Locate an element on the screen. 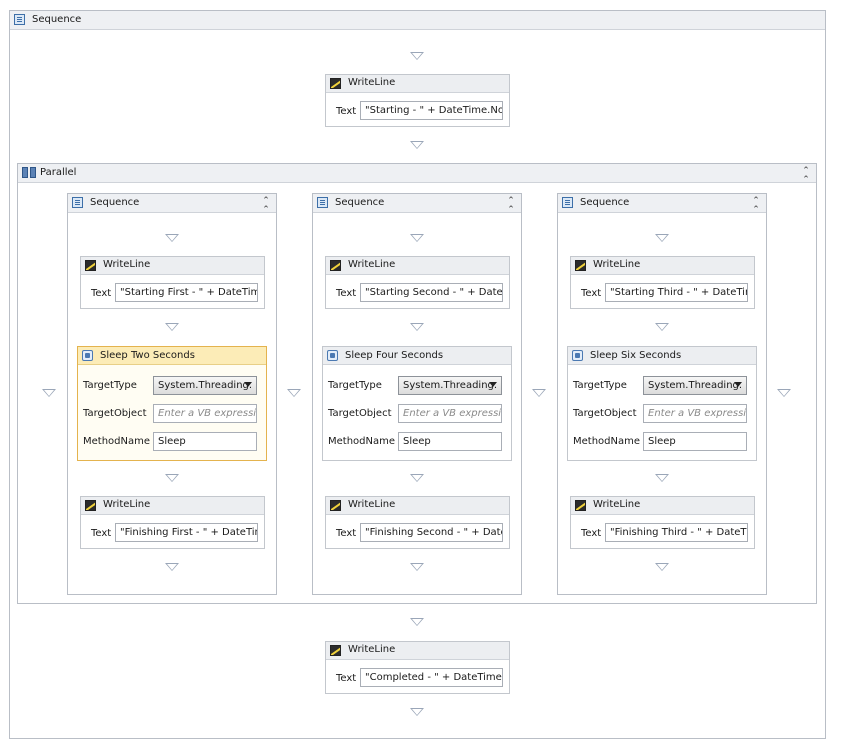 The height and width of the screenshot is (751, 848). text-expression-input: "Starting First - " + DateTime. is located at coordinates (186, 292).